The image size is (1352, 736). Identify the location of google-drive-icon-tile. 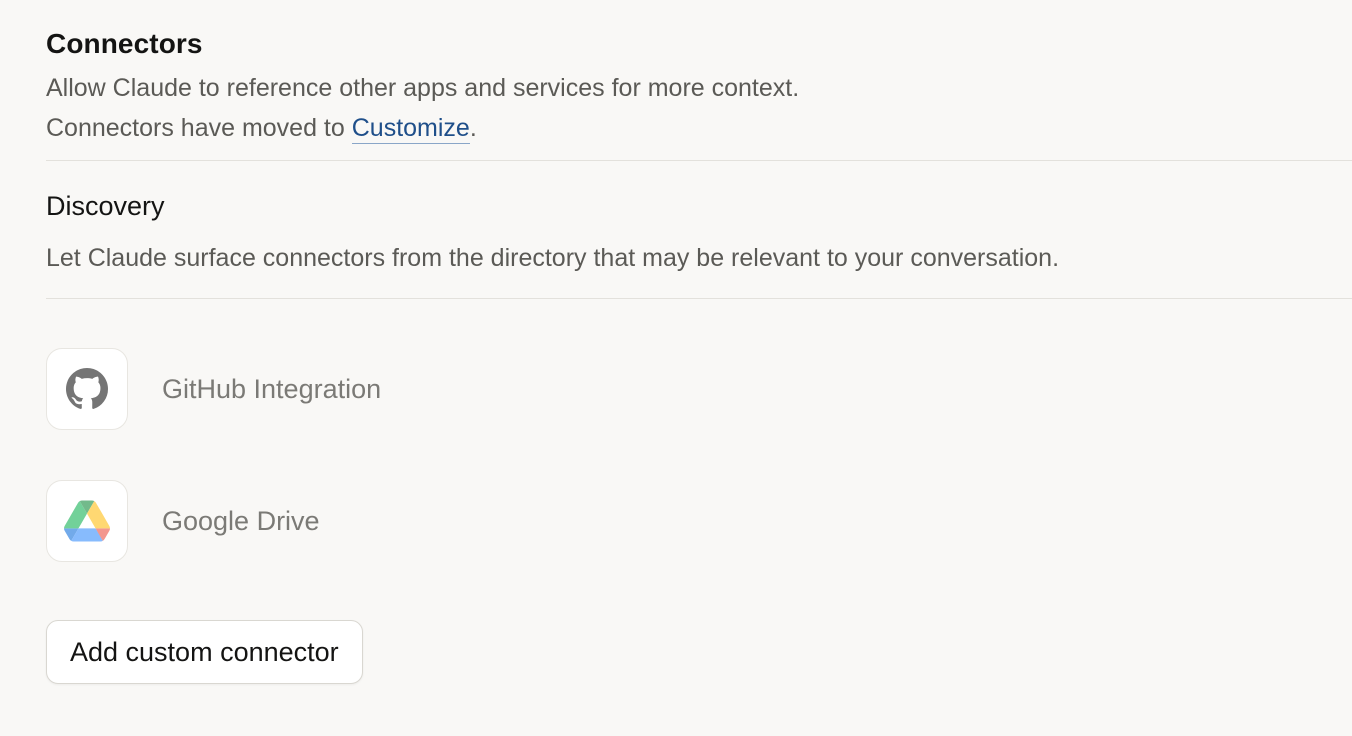
(87, 521).